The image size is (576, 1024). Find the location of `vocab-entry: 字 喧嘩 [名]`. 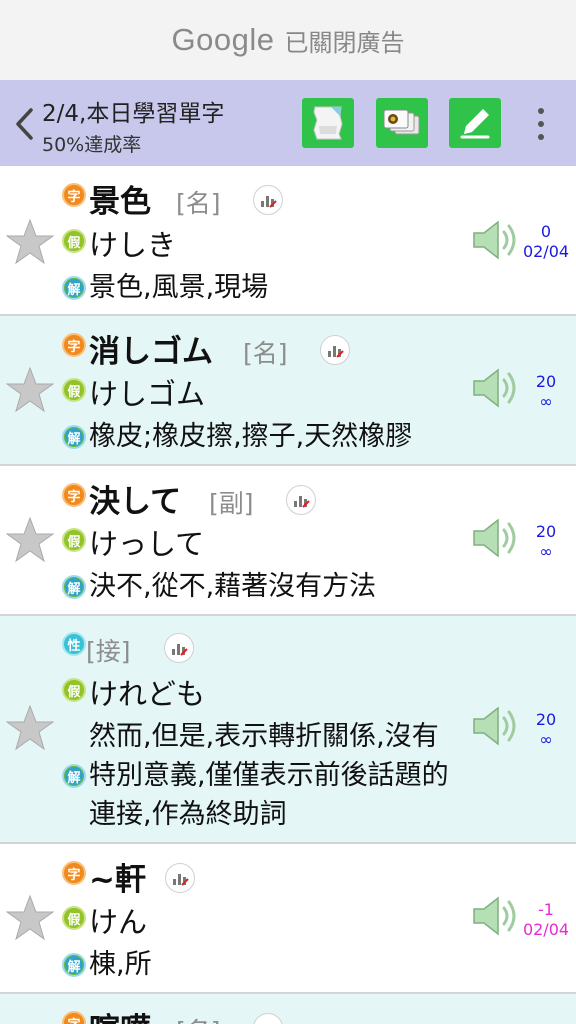

vocab-entry: 字 喧嘩 [名] is located at coordinates (288, 1009).